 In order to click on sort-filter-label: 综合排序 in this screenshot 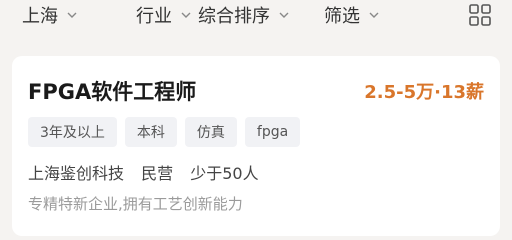, I will do `click(234, 16)`.